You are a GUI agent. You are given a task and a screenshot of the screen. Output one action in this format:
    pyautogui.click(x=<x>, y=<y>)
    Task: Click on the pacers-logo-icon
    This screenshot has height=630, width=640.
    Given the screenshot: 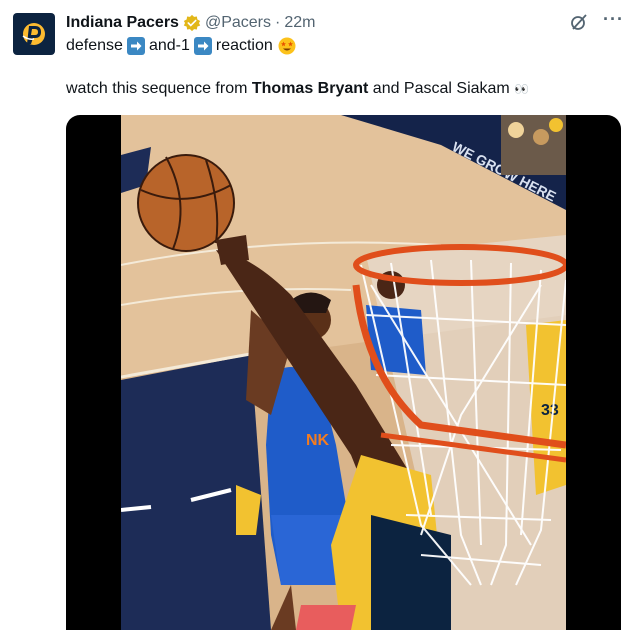 What is the action you would take?
    pyautogui.click(x=33, y=34)
    